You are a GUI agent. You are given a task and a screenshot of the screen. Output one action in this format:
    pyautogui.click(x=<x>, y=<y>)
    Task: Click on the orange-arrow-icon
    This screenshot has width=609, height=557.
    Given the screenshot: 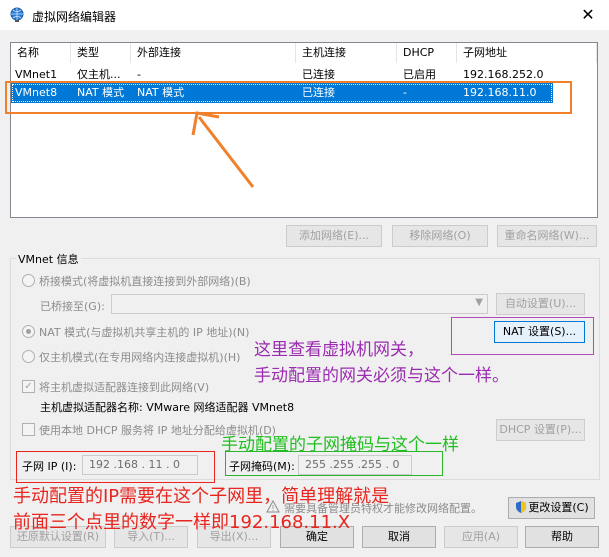 What is the action you would take?
    pyautogui.click(x=223, y=149)
    